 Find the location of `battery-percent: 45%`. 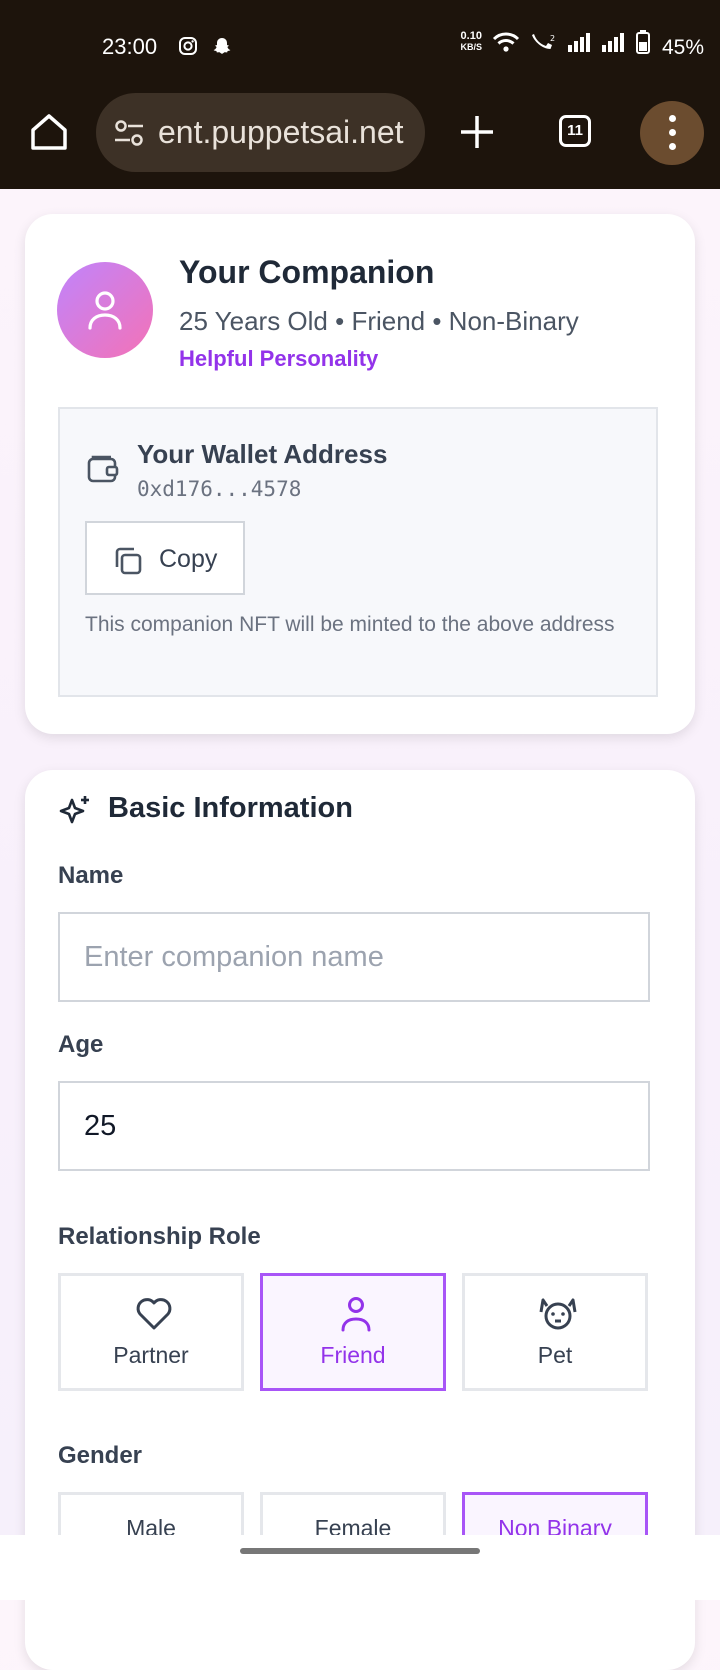

battery-percent: 45% is located at coordinates (682, 47).